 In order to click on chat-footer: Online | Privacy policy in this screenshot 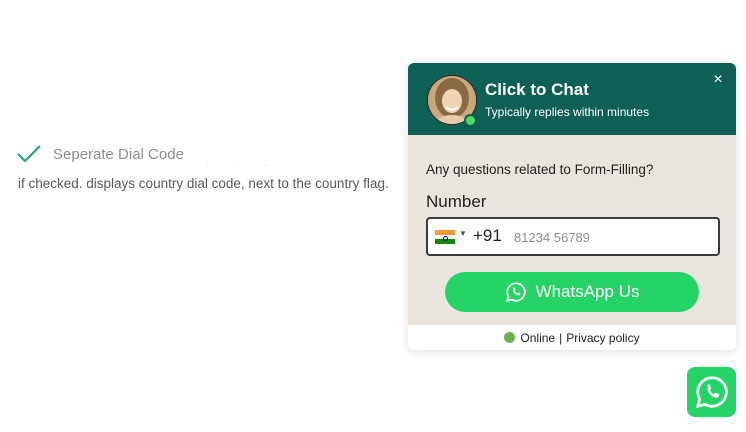, I will do `click(572, 337)`.